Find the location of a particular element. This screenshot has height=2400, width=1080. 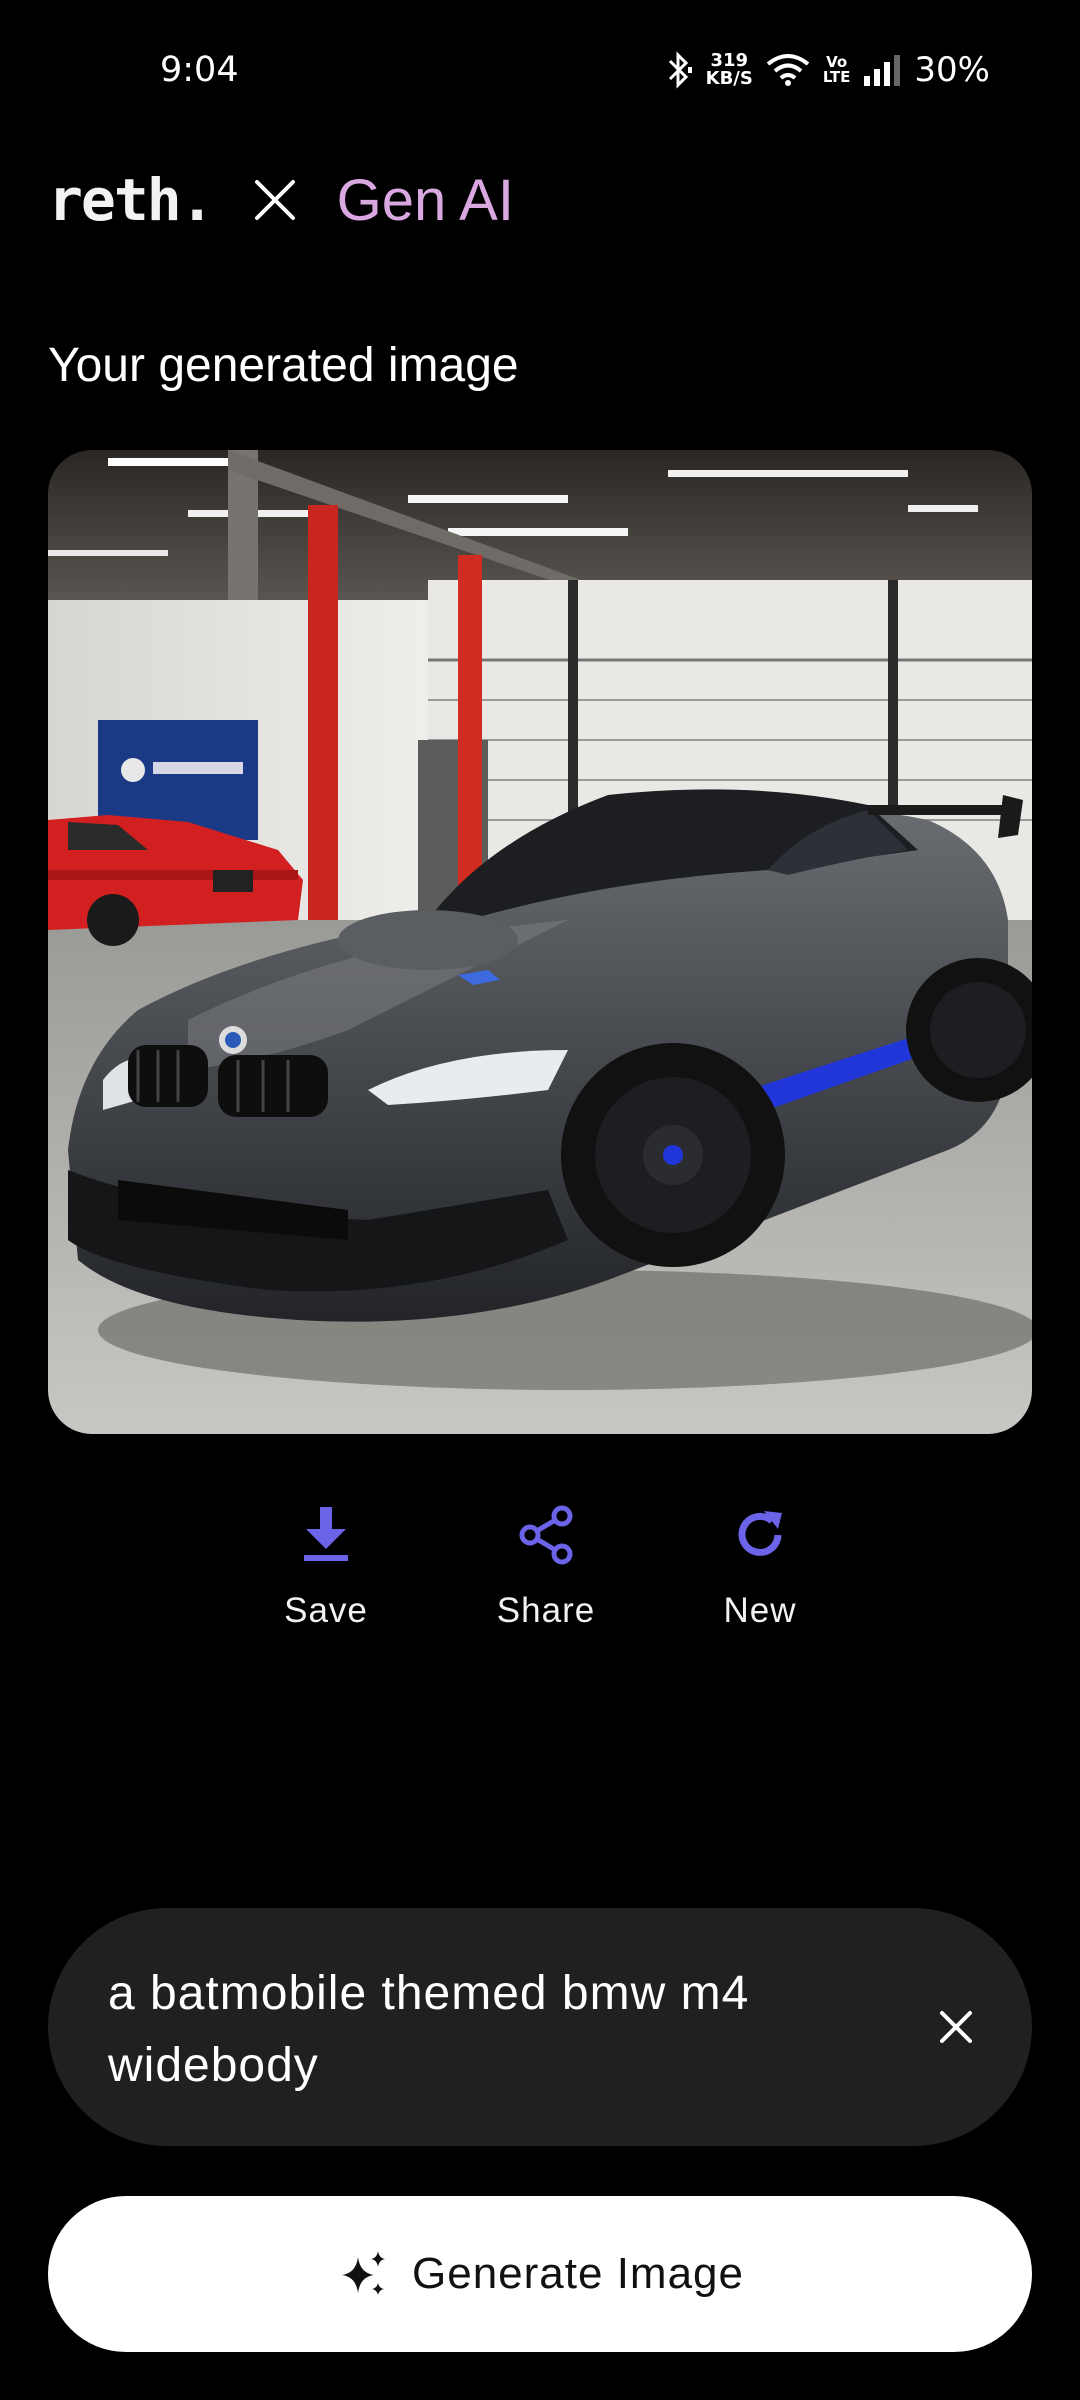

new-button: New is located at coordinates (760, 1568).